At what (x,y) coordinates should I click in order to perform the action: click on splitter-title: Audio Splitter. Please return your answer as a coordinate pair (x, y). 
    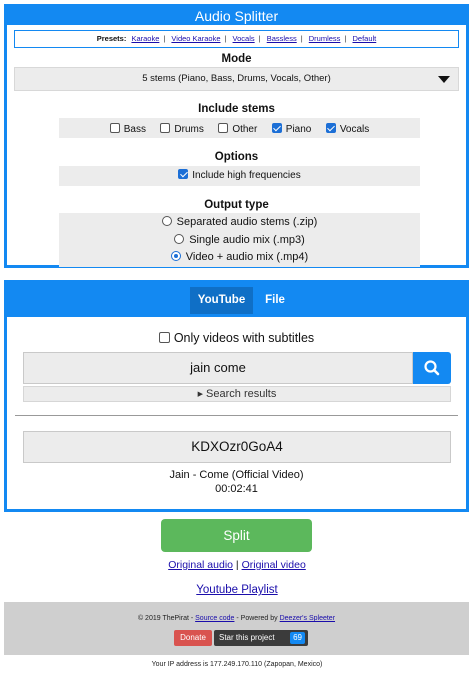
    Looking at the image, I should click on (236, 16).